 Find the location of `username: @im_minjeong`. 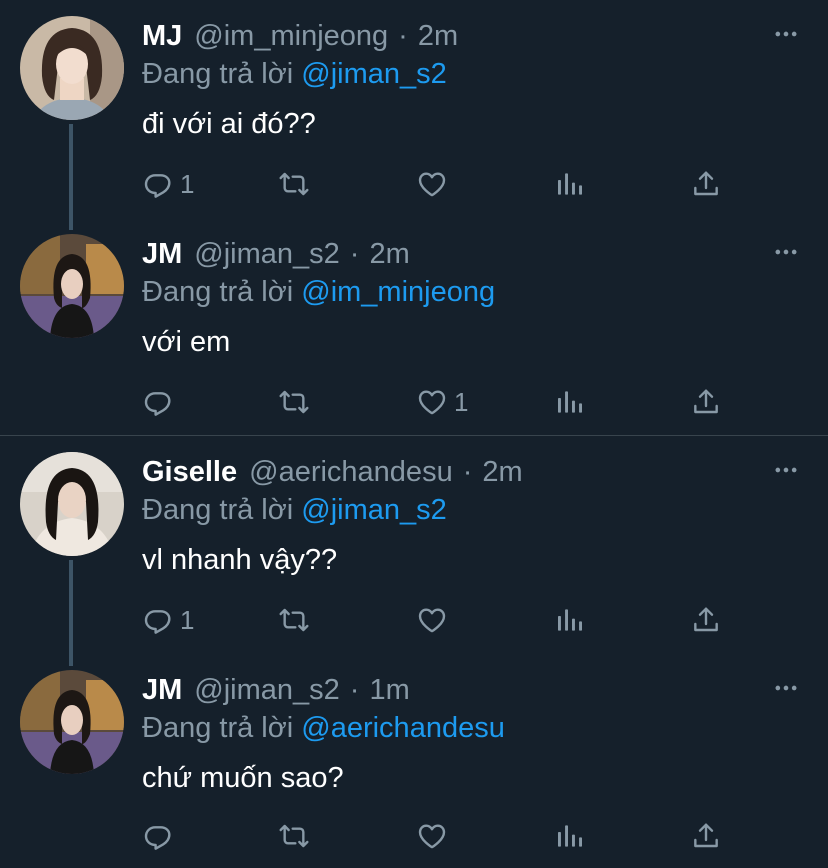

username: @im_minjeong is located at coordinates (291, 36).